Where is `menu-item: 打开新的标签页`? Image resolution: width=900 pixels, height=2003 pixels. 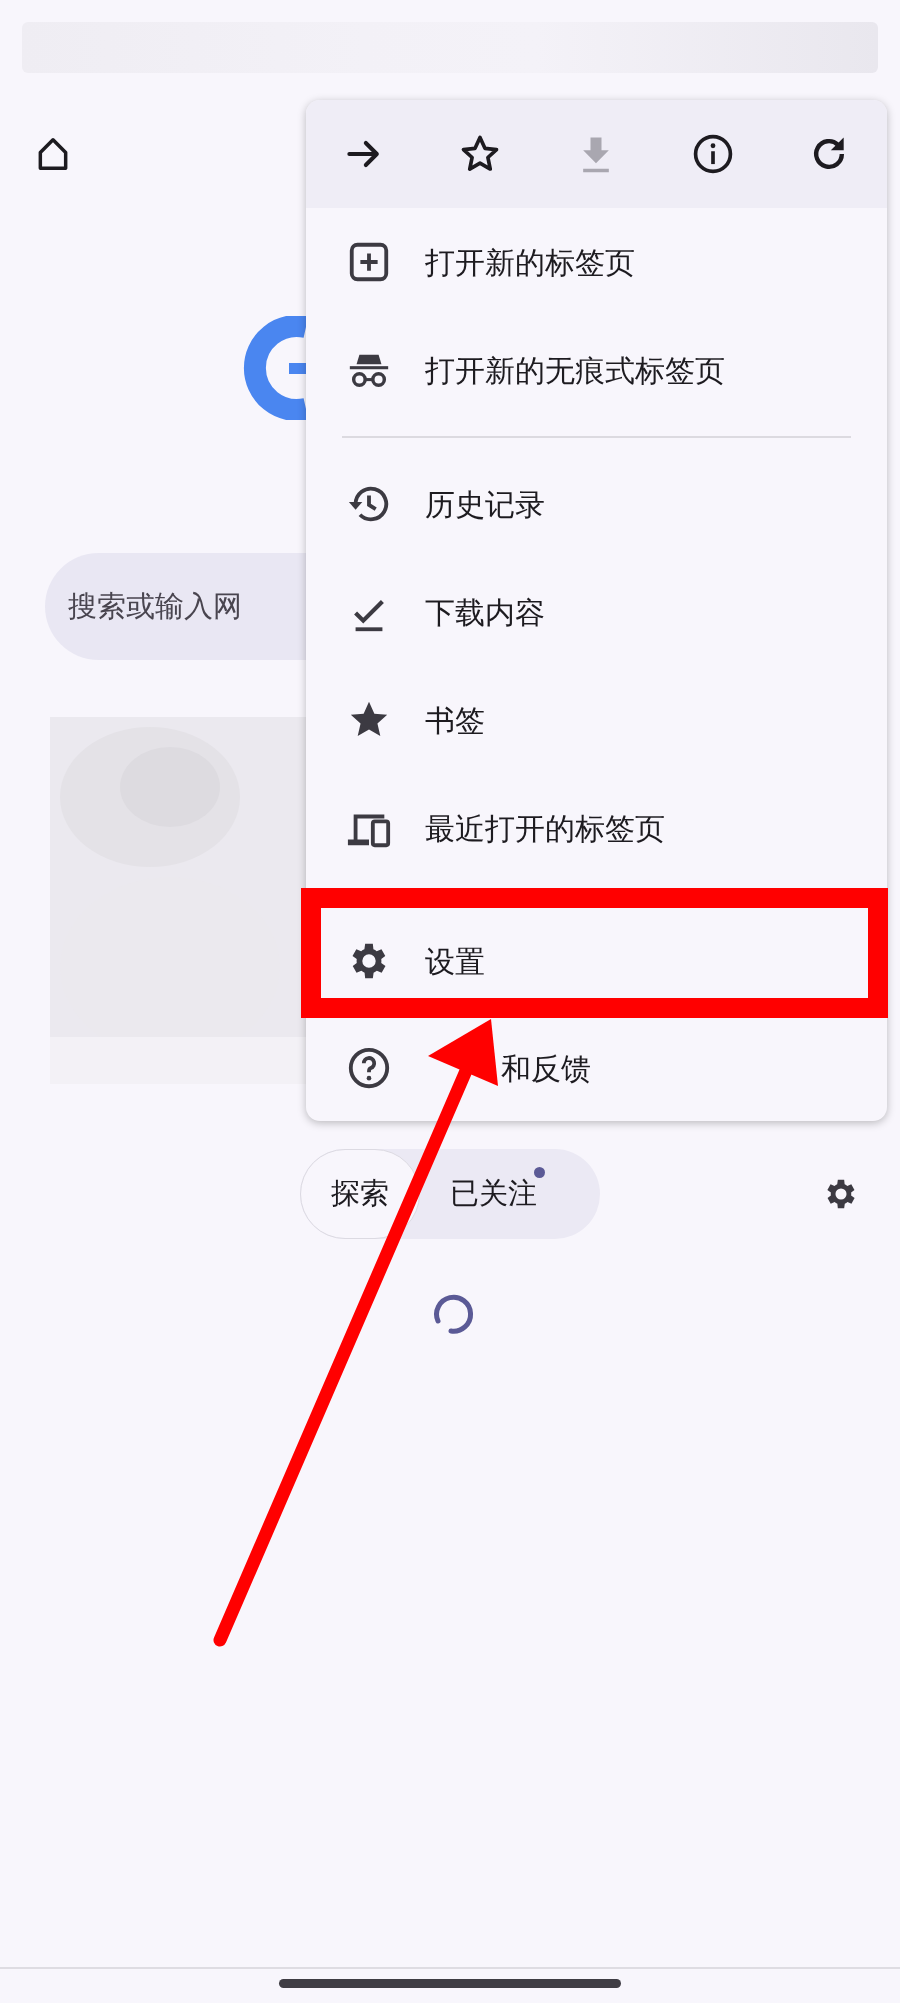
menu-item: 打开新的标签页 is located at coordinates (596, 262).